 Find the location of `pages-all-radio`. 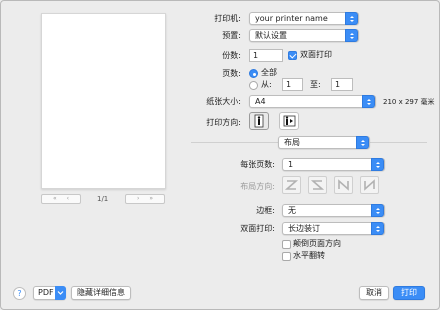

pages-all-radio is located at coordinates (253, 73).